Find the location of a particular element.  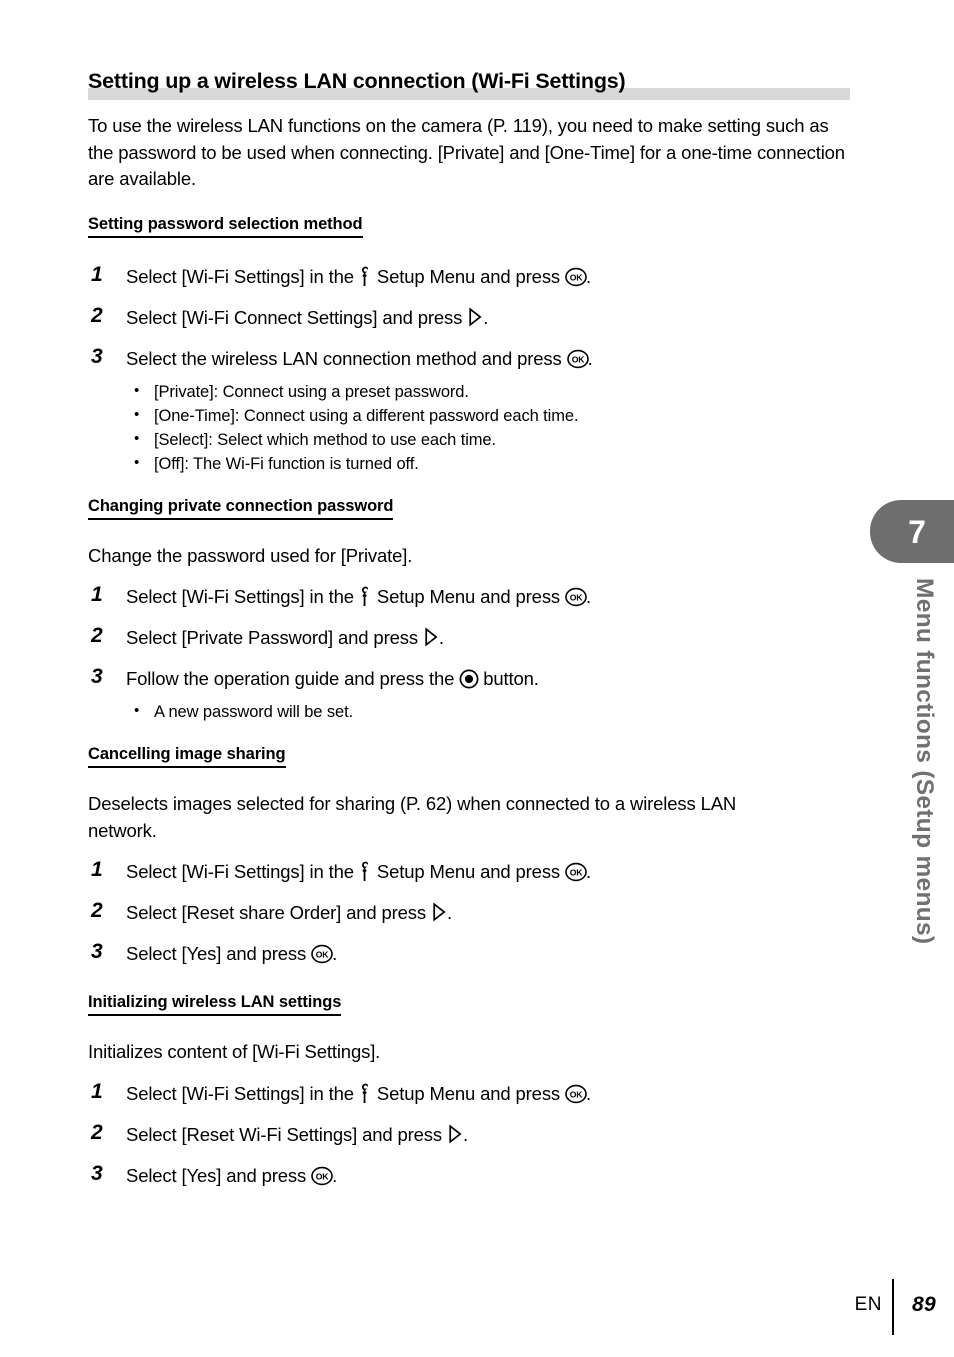

chapter-tab-label: Menu functions (Setup menus) is located at coordinates (924, 761).